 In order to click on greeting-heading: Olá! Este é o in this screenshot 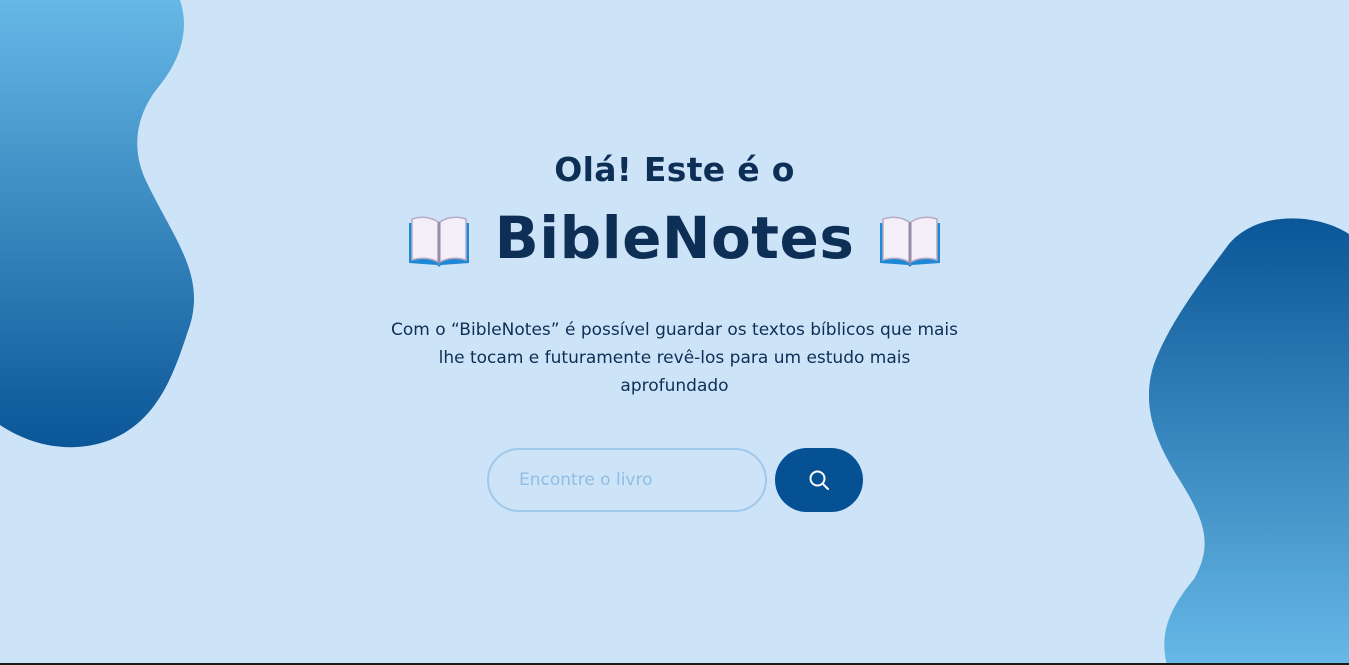, I will do `click(674, 169)`.